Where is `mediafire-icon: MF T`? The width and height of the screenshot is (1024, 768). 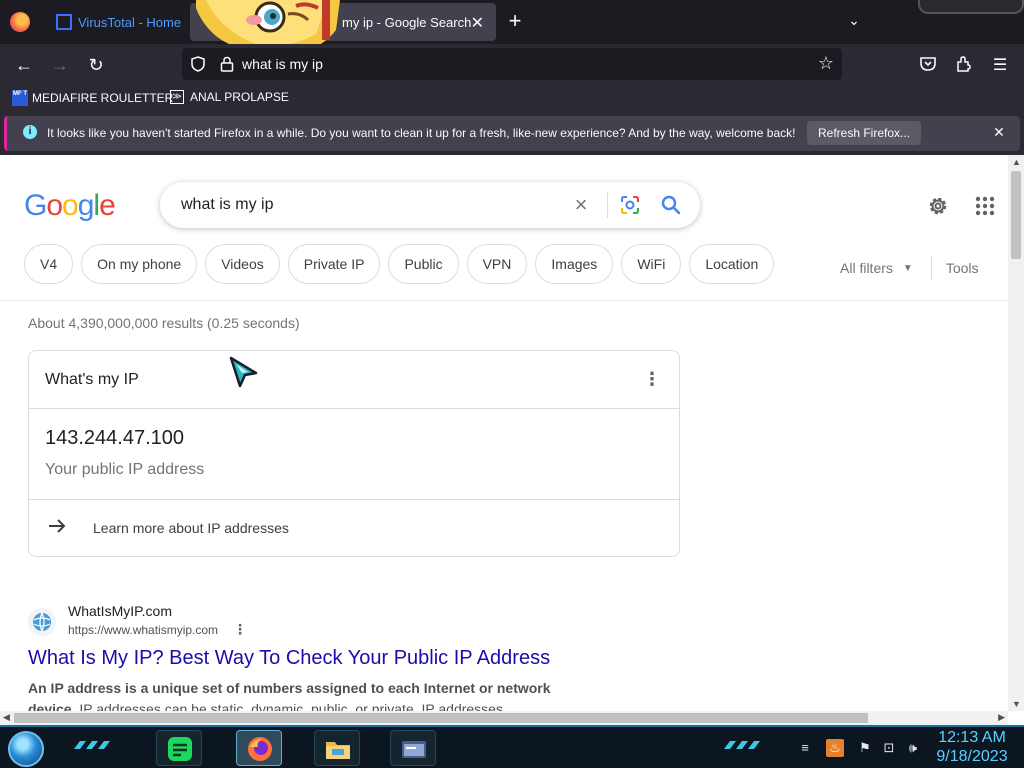 mediafire-icon: MF T is located at coordinates (20, 98).